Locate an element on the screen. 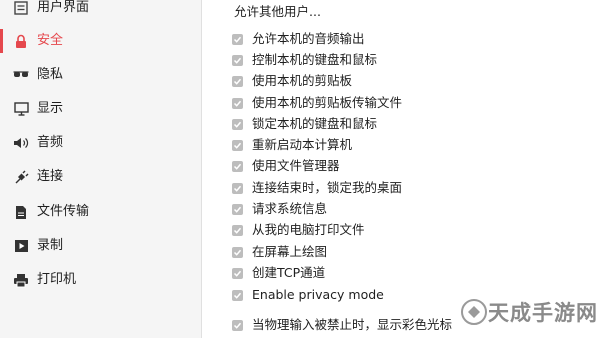 This screenshot has height=338, width=596. sidebar-item-connection: 连接 is located at coordinates (100, 177).